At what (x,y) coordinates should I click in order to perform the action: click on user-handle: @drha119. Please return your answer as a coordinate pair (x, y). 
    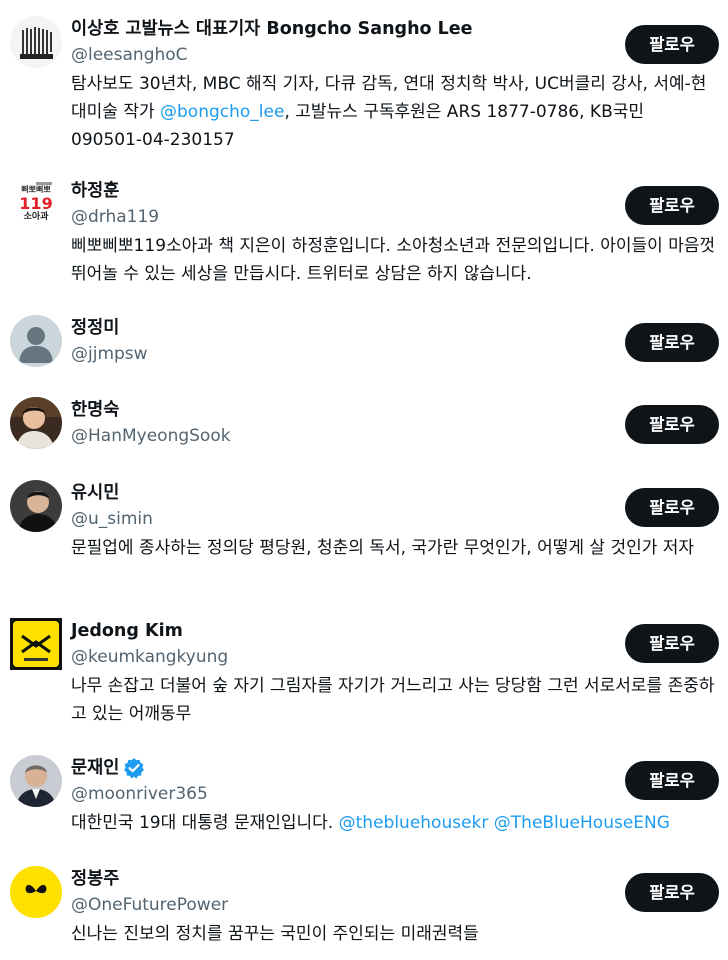
    Looking at the image, I should click on (115, 217).